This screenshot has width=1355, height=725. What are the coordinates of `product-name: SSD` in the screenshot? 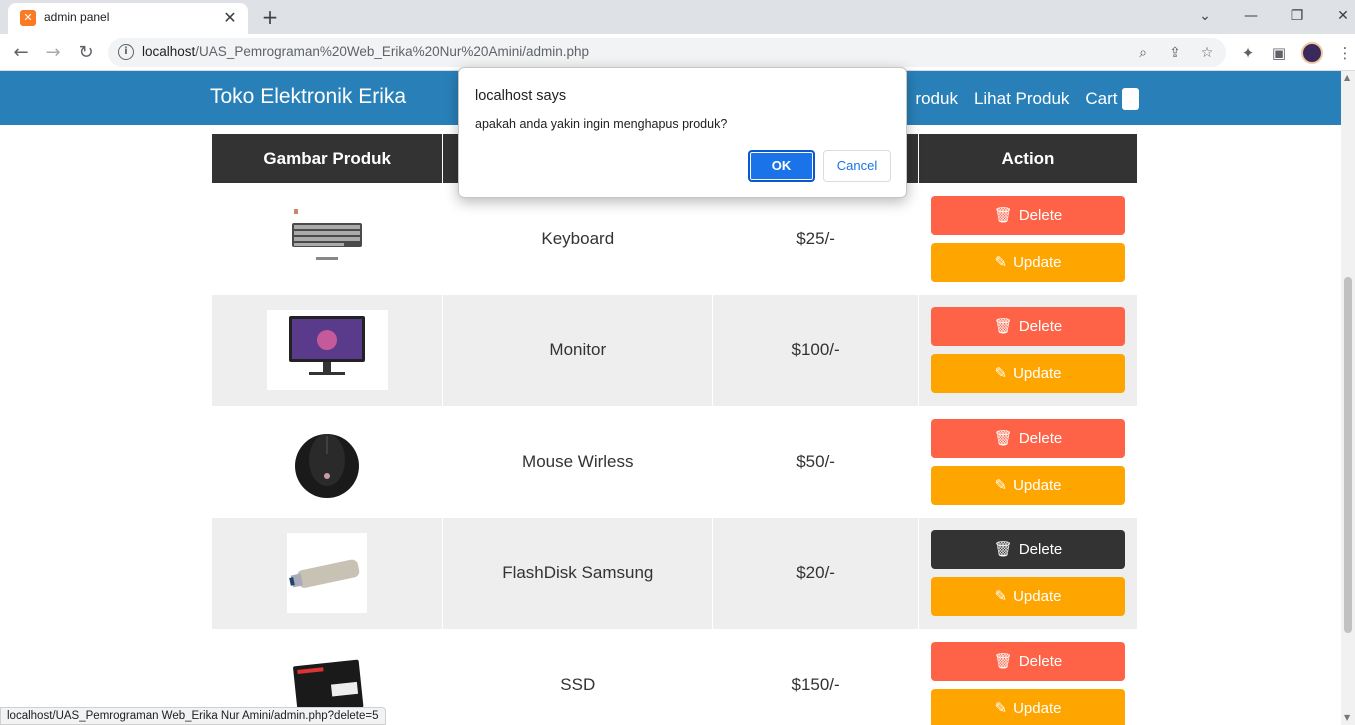 It's located at (578, 677).